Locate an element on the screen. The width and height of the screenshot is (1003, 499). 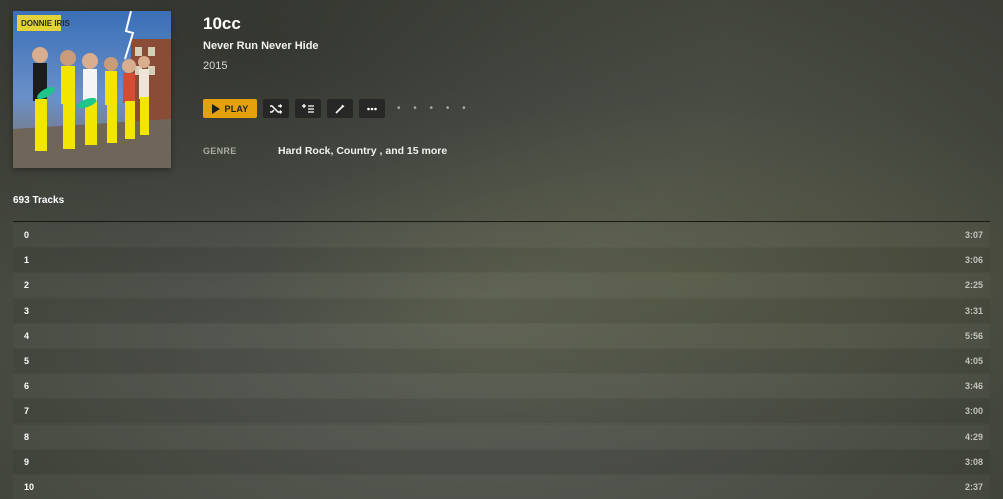
add-to-queue-button is located at coordinates (308, 108).